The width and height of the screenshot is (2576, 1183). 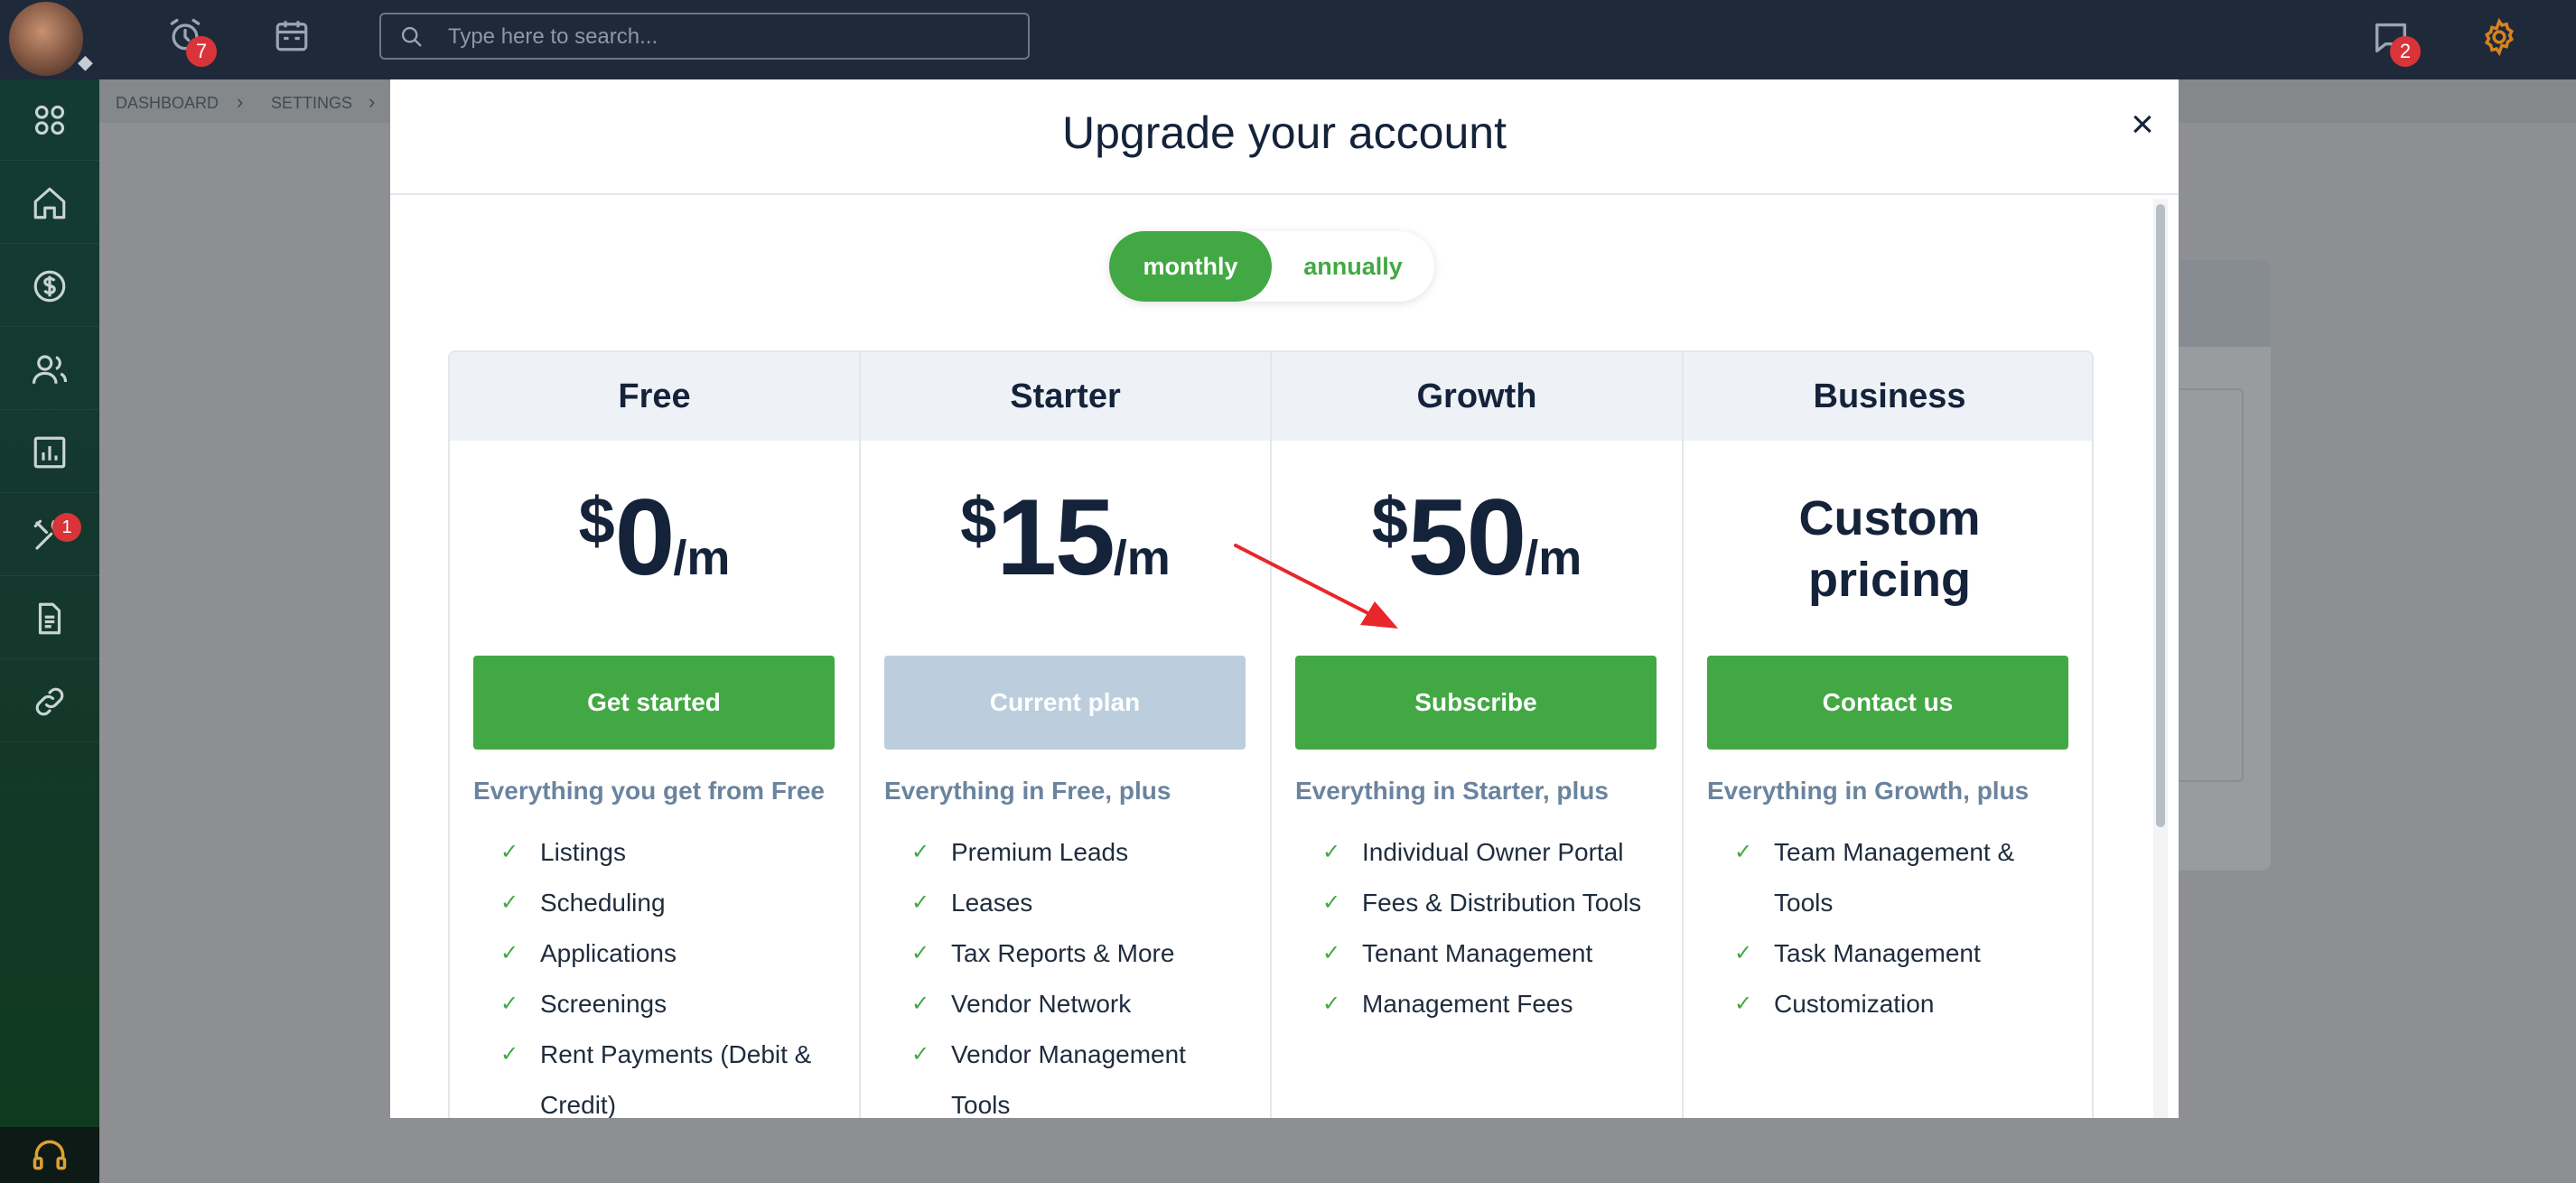 I want to click on price-amount: 0, so click(x=645, y=537).